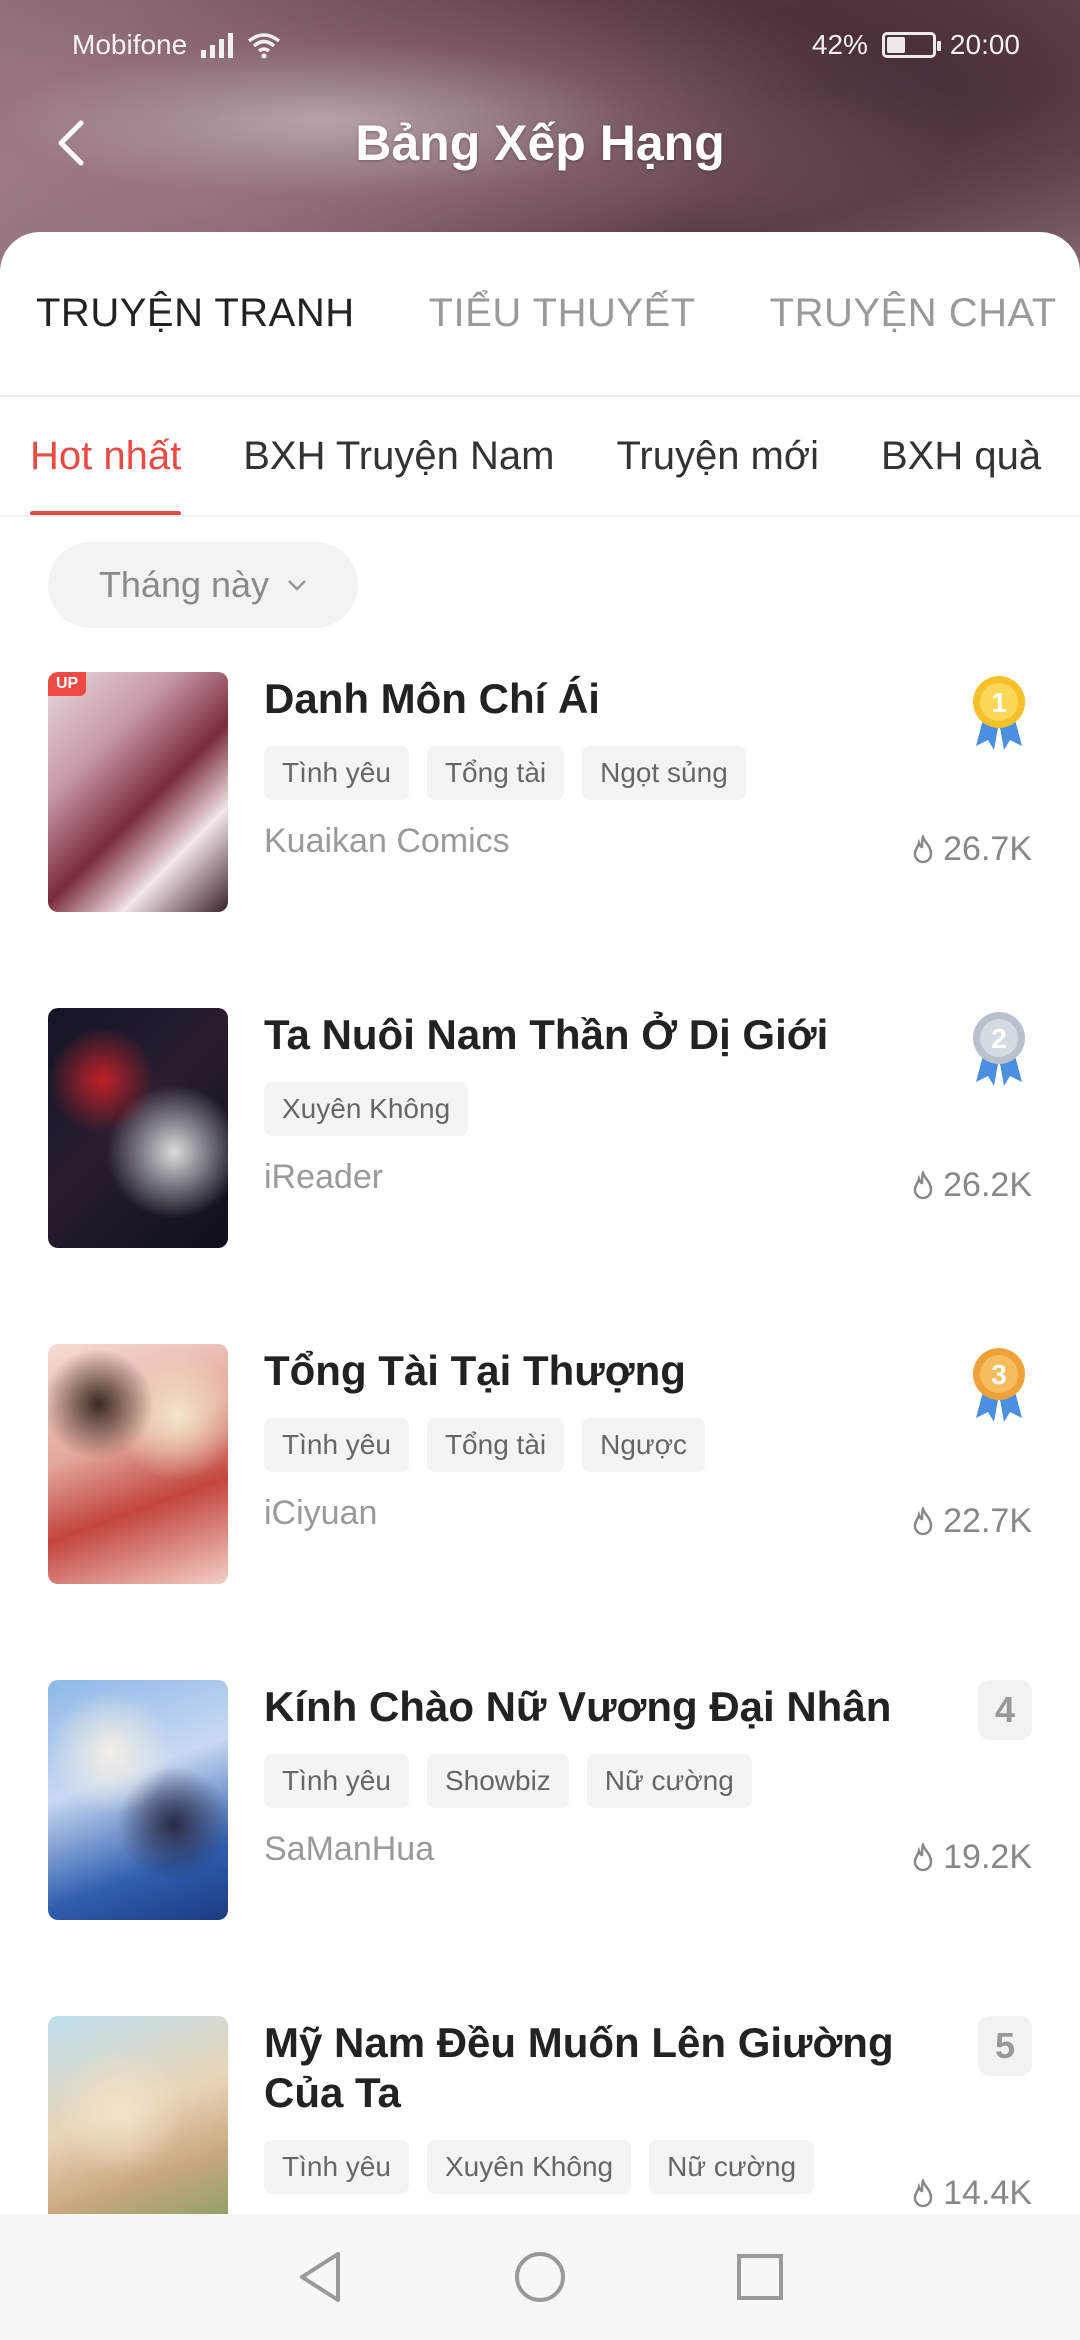 The height and width of the screenshot is (2340, 1080). What do you see at coordinates (475, 1370) in the screenshot?
I see `comic-title: Tổng Tài Tại Thượng` at bounding box center [475, 1370].